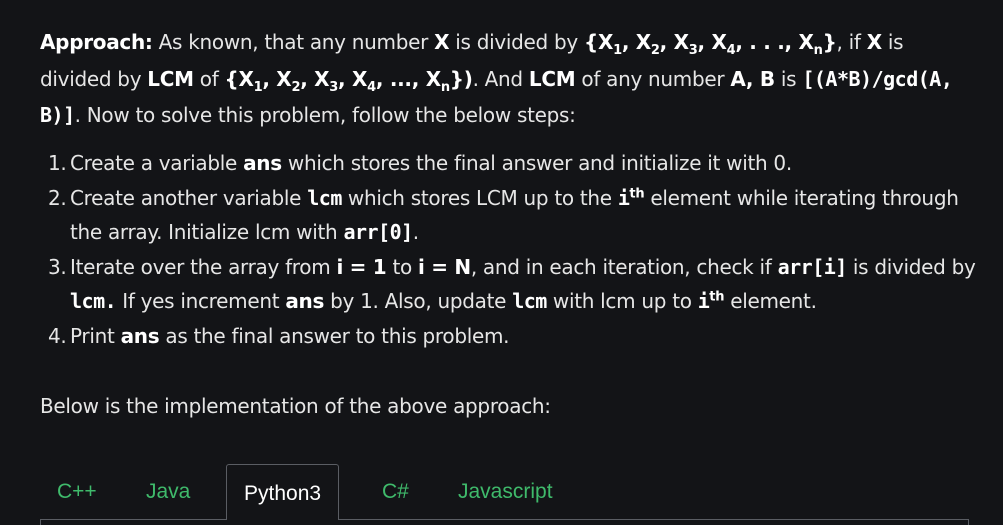  I want to click on text: is, so click(788, 78).